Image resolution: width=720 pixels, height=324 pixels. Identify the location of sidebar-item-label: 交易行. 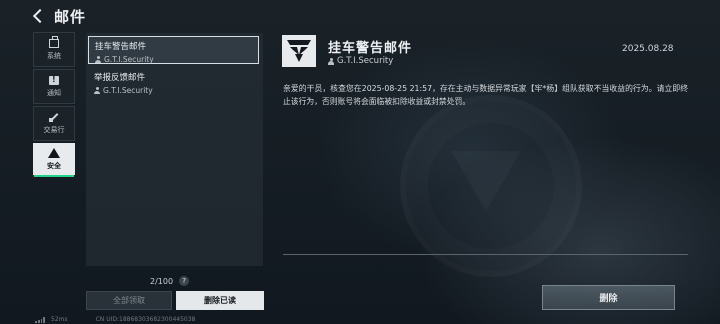
(54, 130).